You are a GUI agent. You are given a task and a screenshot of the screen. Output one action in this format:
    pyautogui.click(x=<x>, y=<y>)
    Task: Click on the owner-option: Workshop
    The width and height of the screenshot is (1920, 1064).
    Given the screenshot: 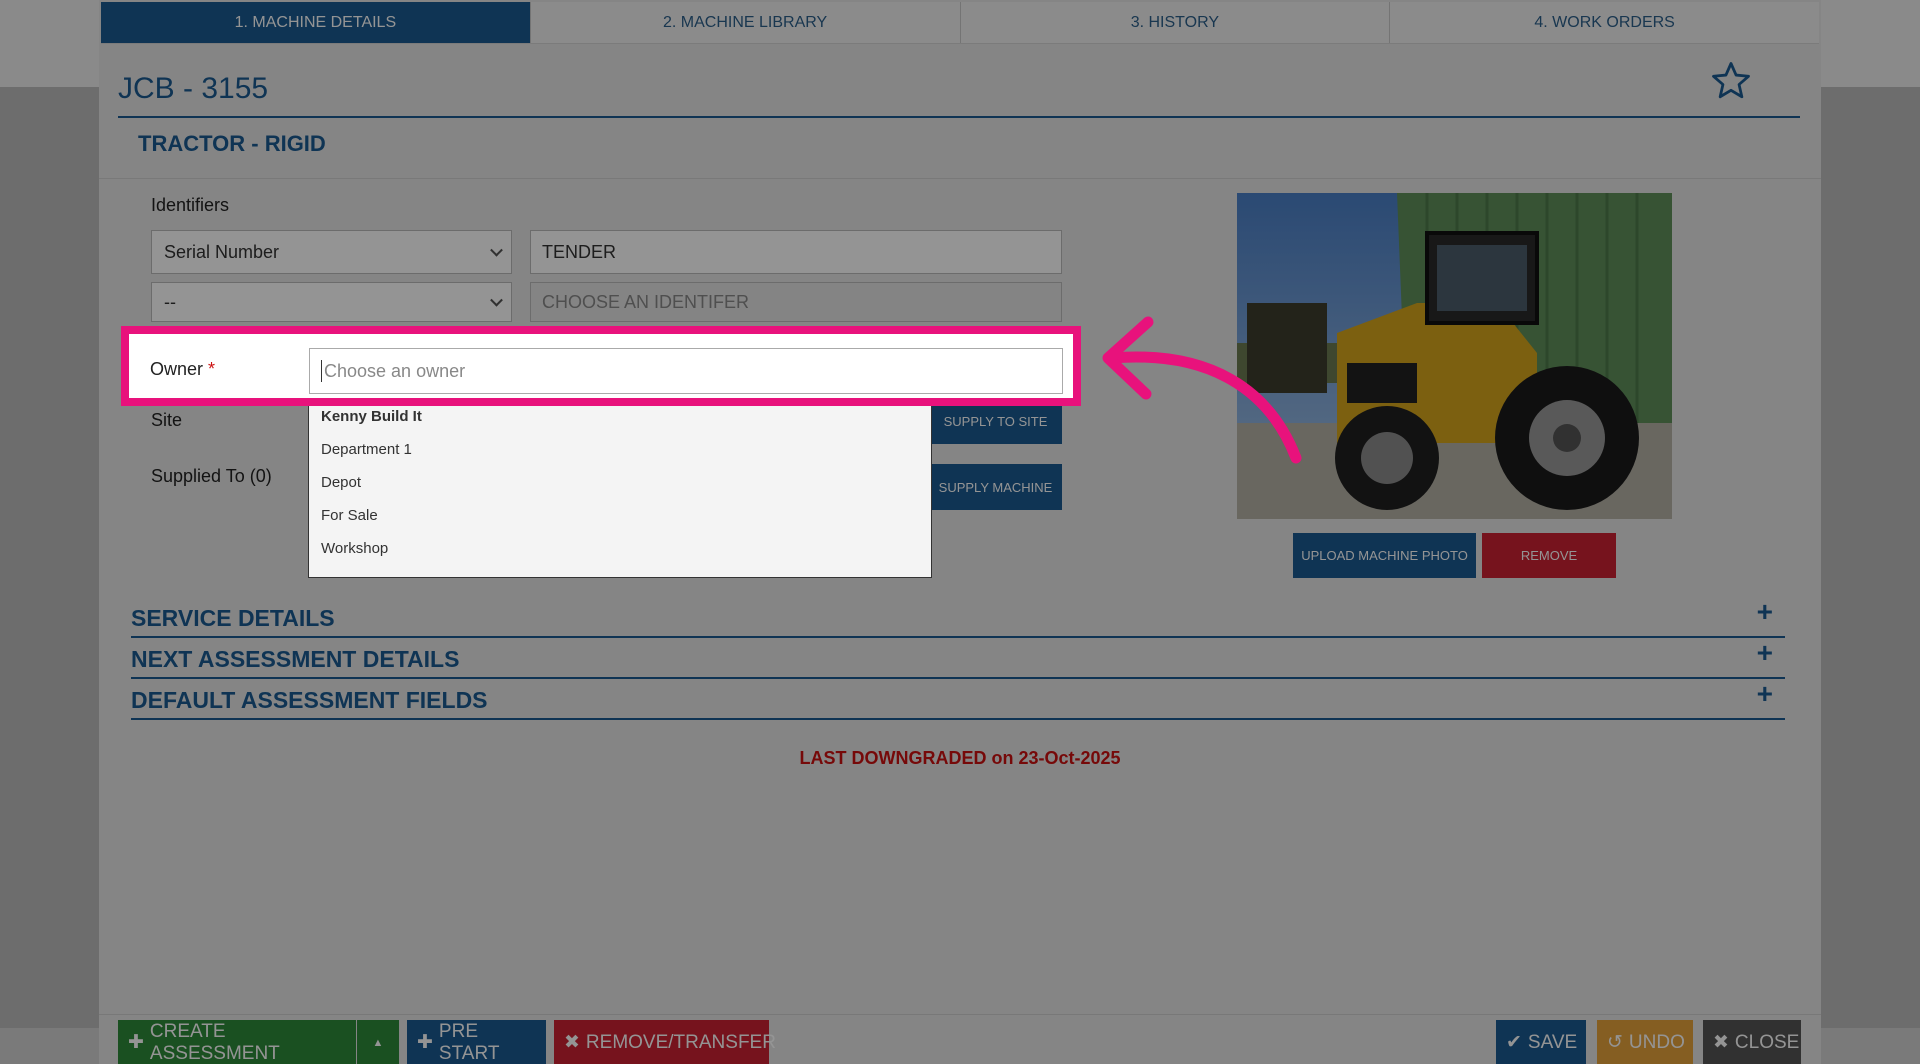 What is the action you would take?
    pyautogui.click(x=354, y=548)
    